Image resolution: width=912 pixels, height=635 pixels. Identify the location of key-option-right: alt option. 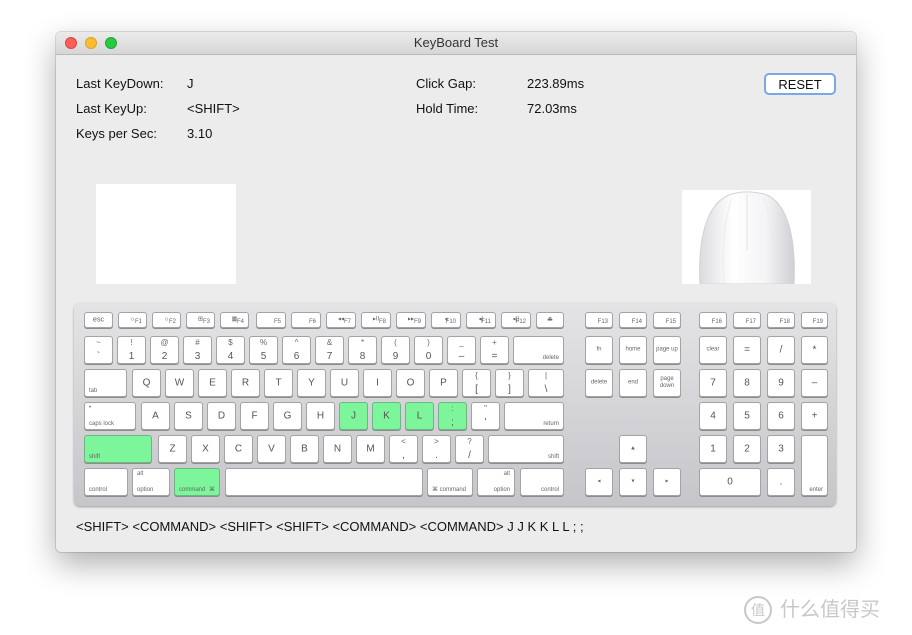
(496, 482).